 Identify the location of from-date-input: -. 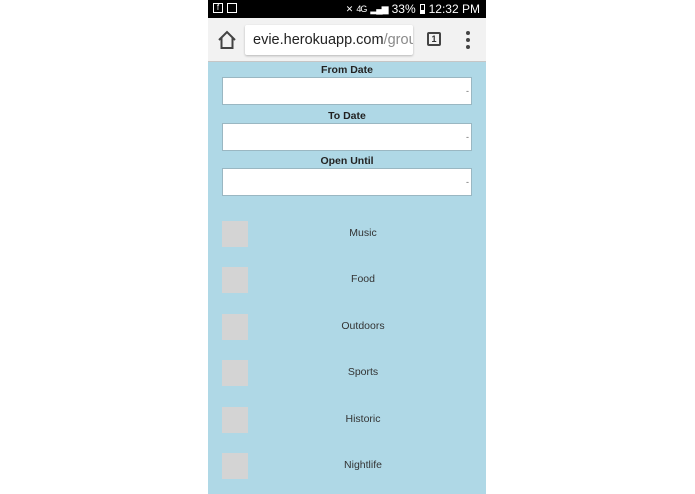
(347, 91).